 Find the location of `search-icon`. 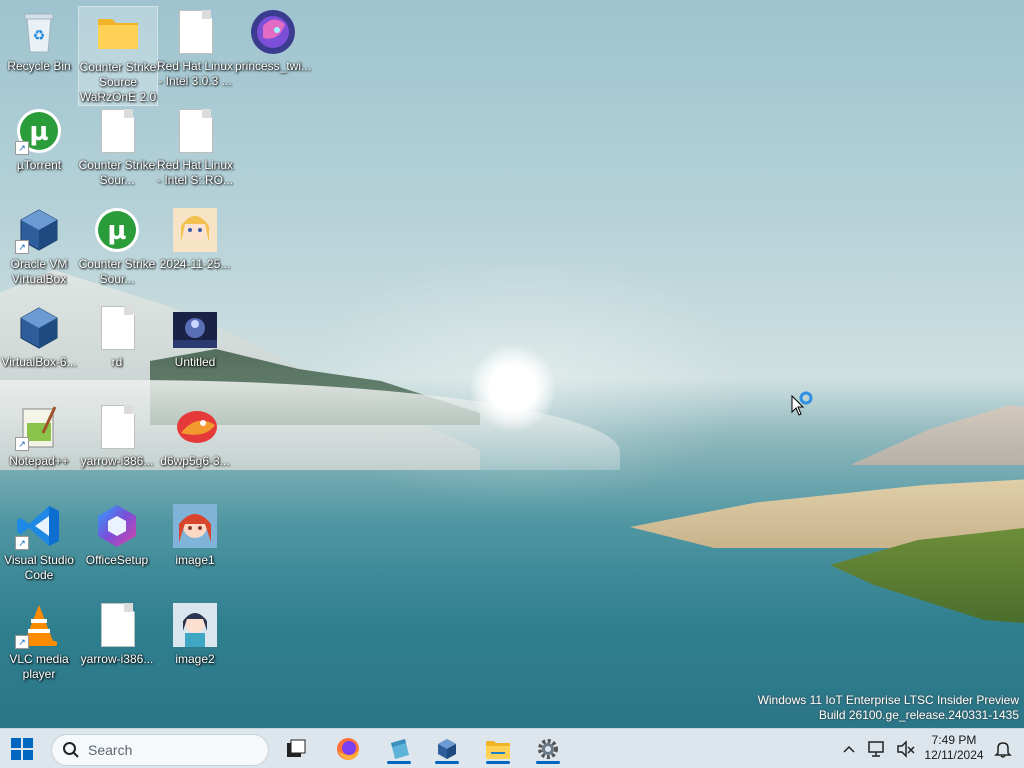

search-icon is located at coordinates (71, 750).